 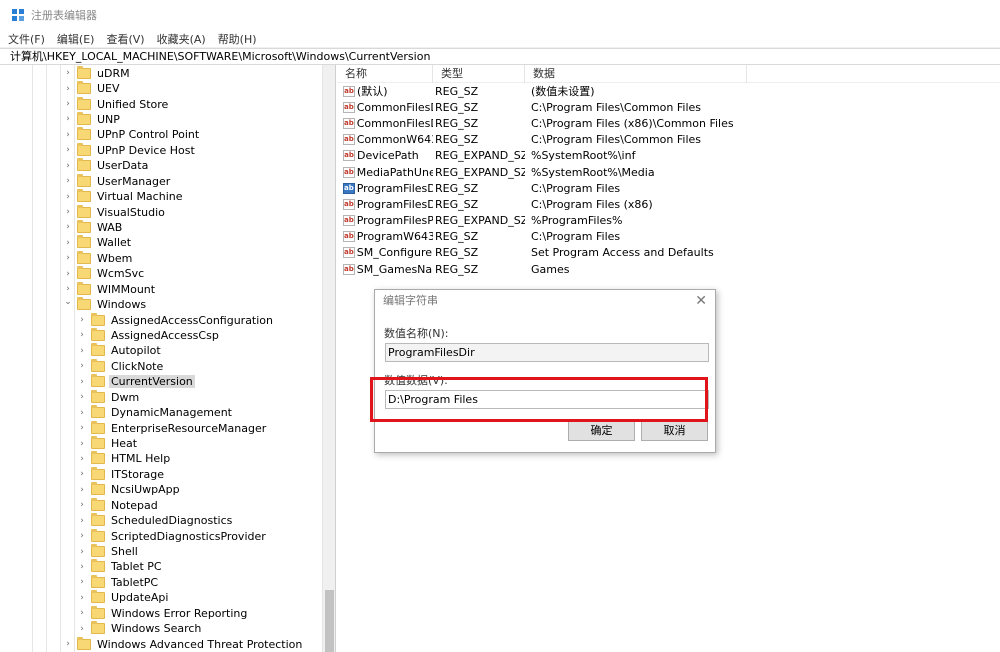 I want to click on tree-item: › Windows Advanced Threat Protection, so click(x=182, y=643).